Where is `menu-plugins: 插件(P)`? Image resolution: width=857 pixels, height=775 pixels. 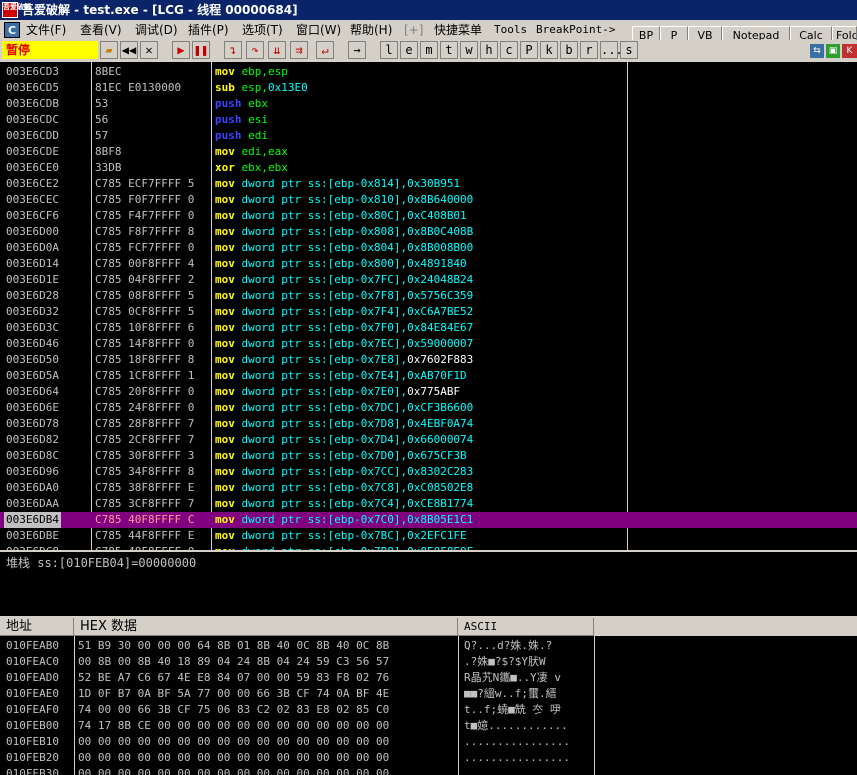
menu-plugins: 插件(P) is located at coordinates (208, 30).